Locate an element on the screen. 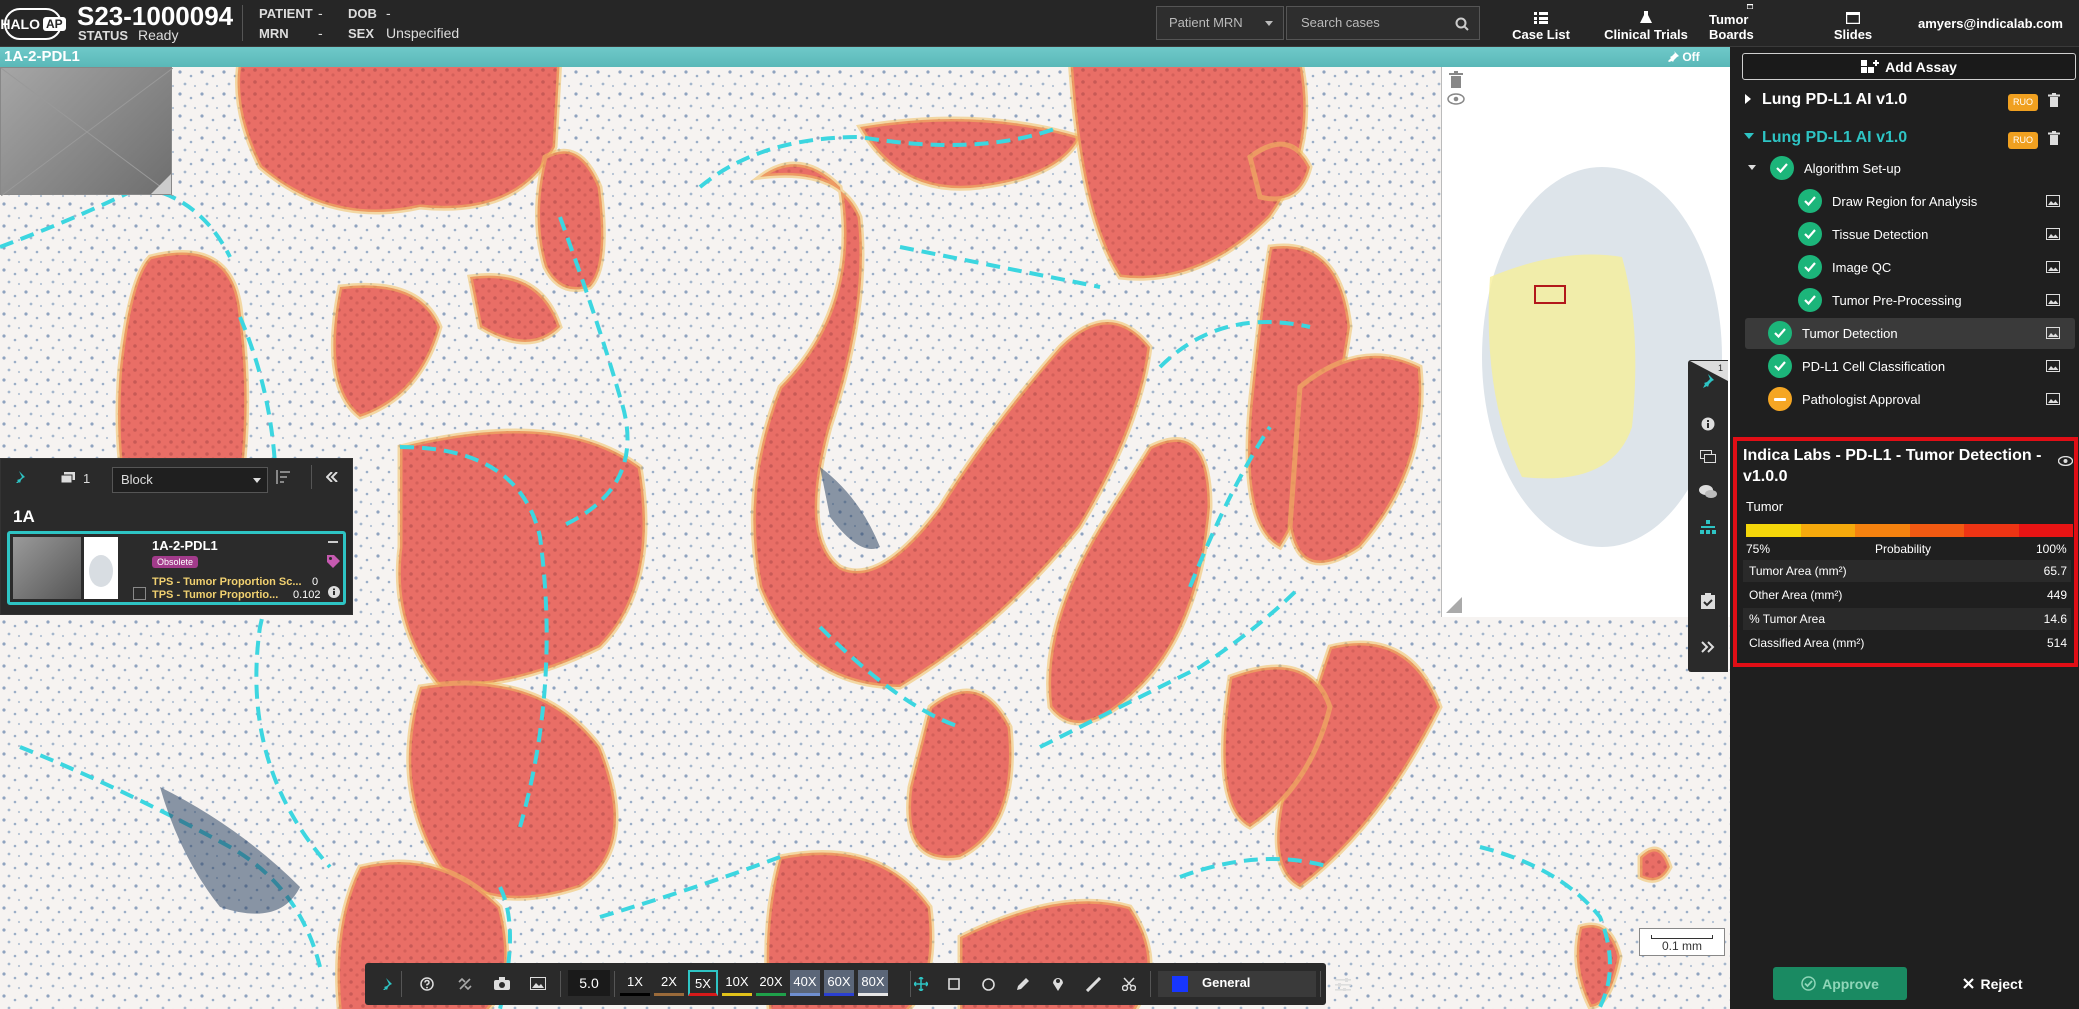 The height and width of the screenshot is (1009, 2079). zoom-input: 5.0 is located at coordinates (589, 983).